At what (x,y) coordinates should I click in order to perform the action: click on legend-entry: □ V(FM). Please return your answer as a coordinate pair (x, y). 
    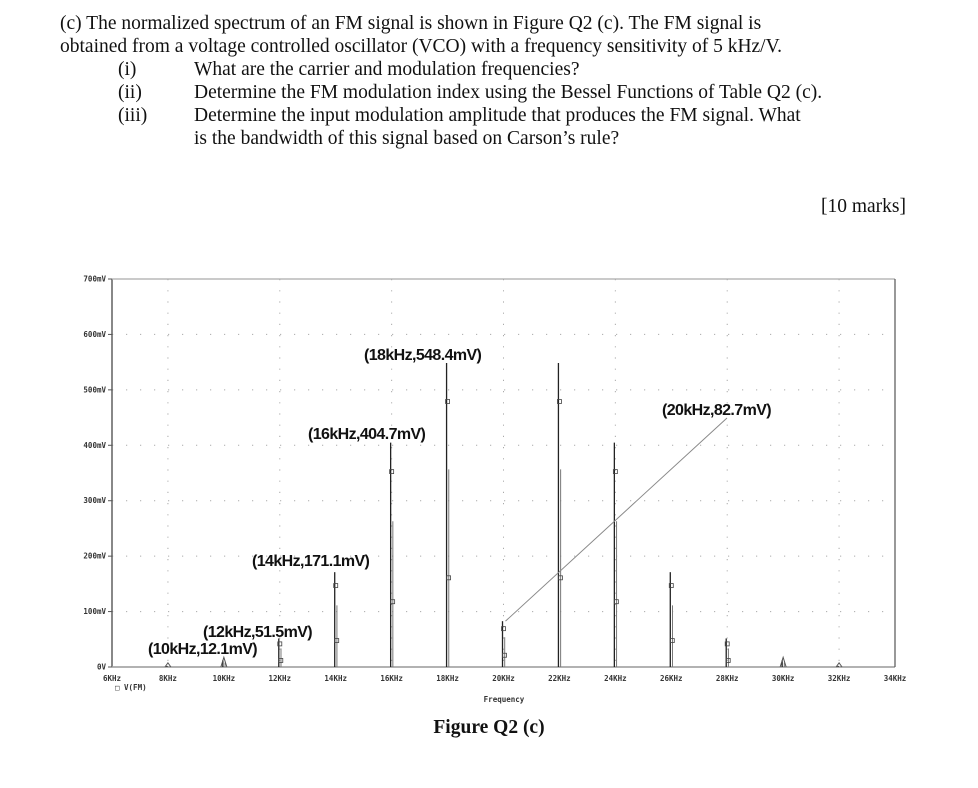
    Looking at the image, I should click on (131, 687).